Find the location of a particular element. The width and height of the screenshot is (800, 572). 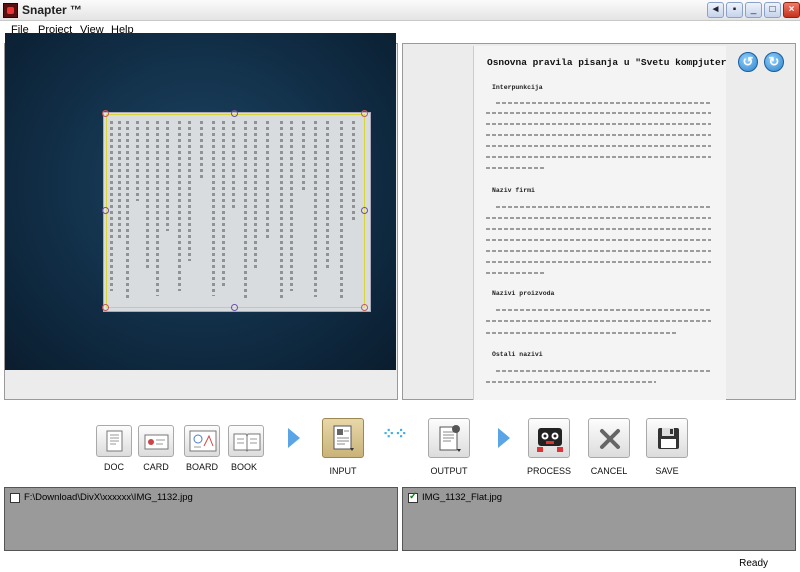

transform-dots-icon: ⁘⁘ is located at coordinates (395, 434).